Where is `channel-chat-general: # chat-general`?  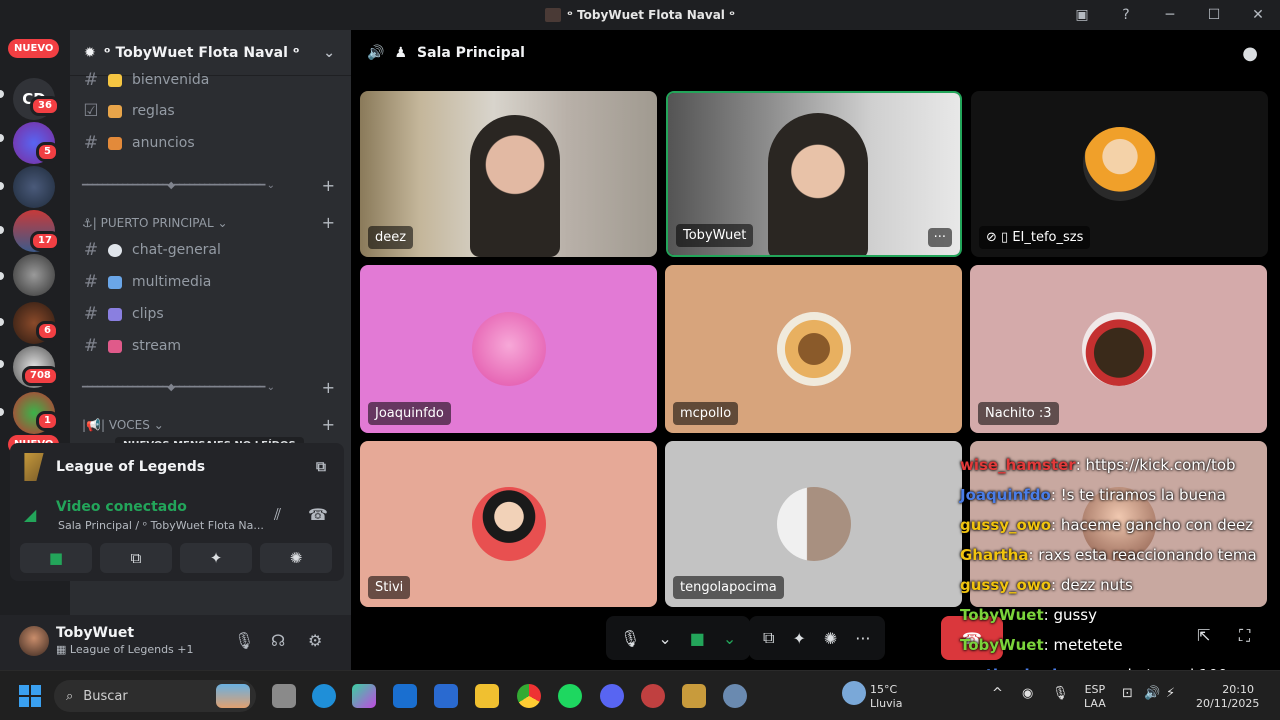 channel-chat-general: # chat-general is located at coordinates (151, 250).